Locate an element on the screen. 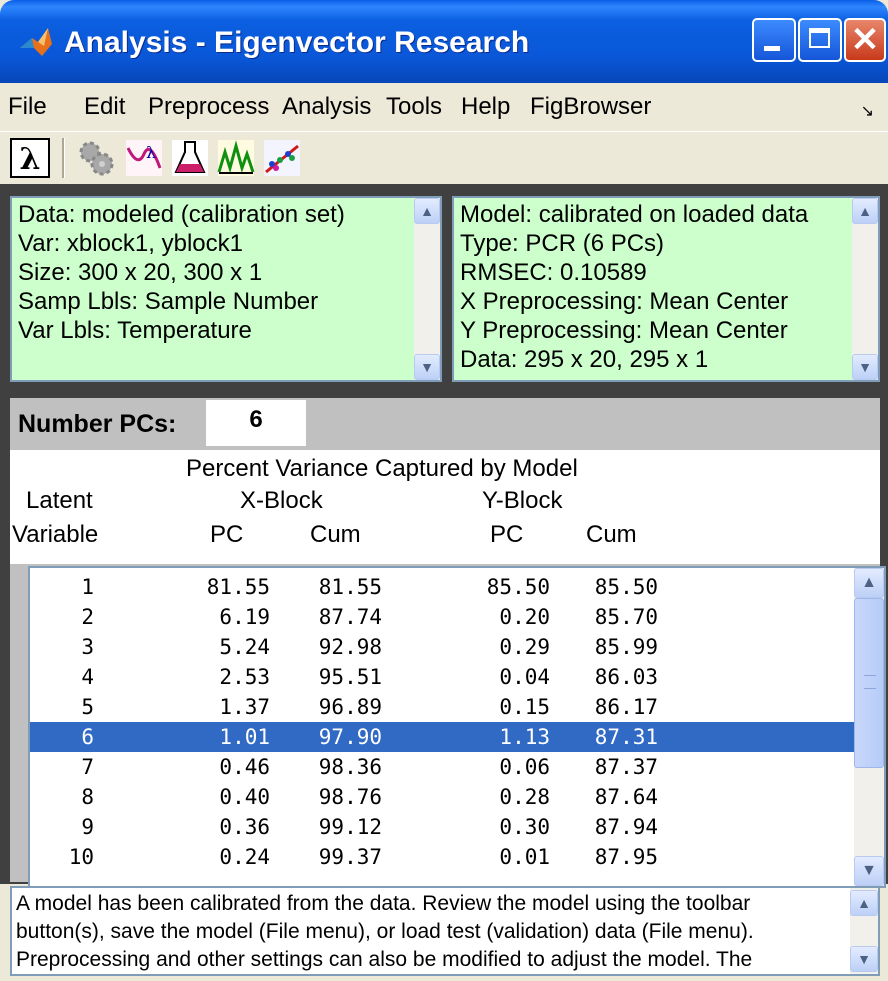 The height and width of the screenshot is (981, 888). data-info-scrollbar: ▲ ▼ is located at coordinates (427, 289).